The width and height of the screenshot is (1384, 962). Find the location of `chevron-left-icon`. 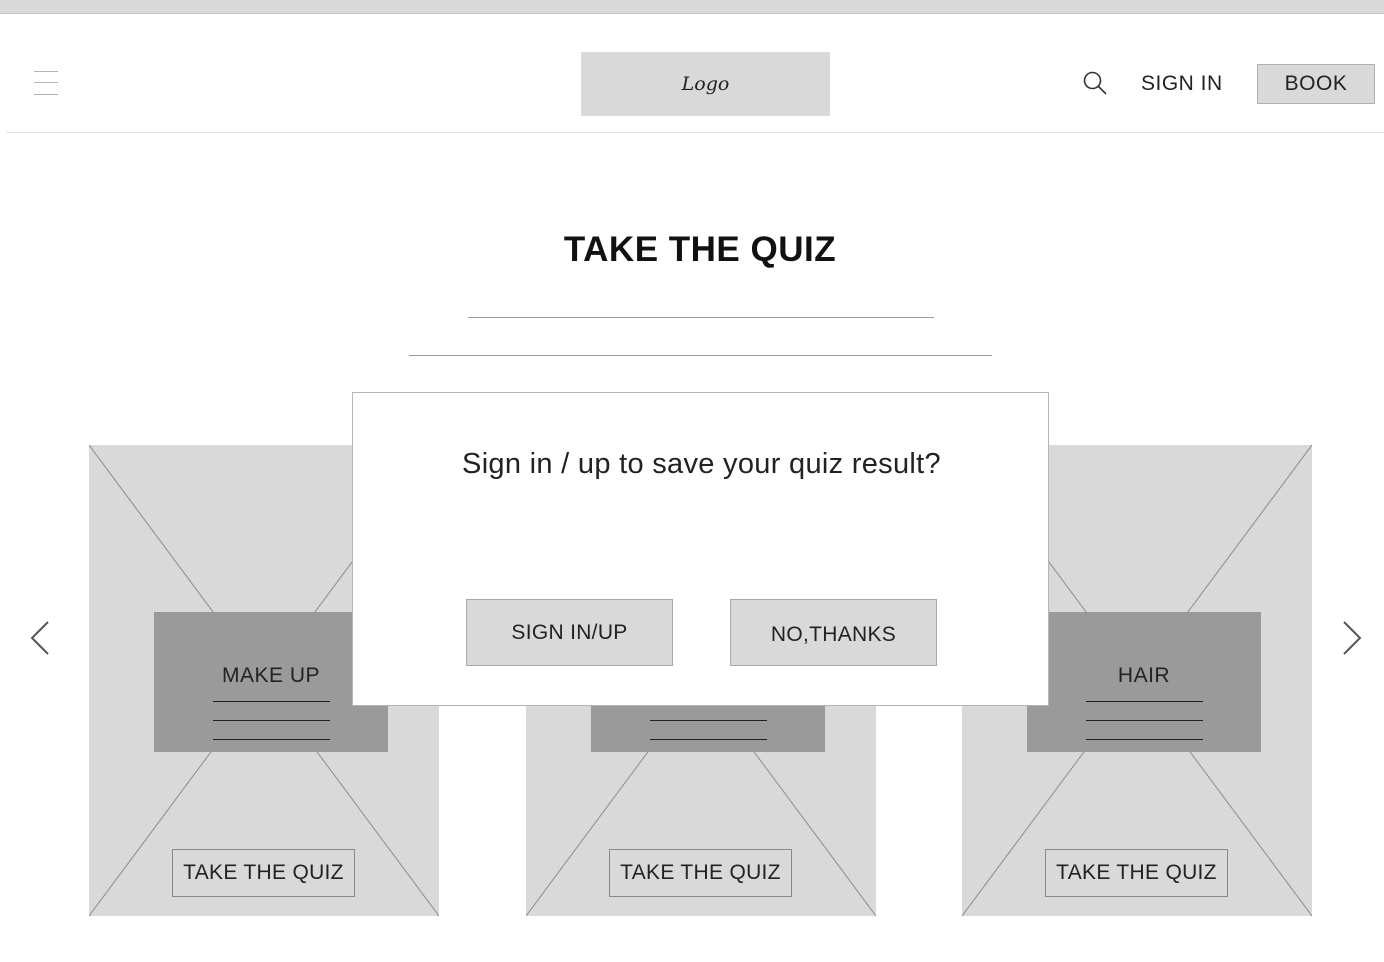

chevron-left-icon is located at coordinates (40, 638).